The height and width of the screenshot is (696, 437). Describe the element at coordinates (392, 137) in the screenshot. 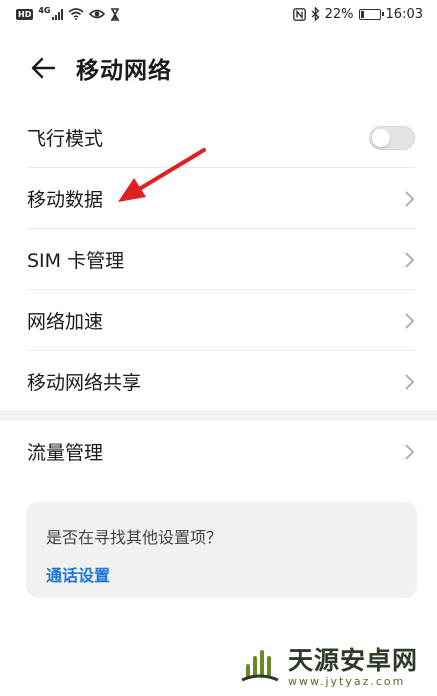

I see `airplane-mode-toggle` at that location.